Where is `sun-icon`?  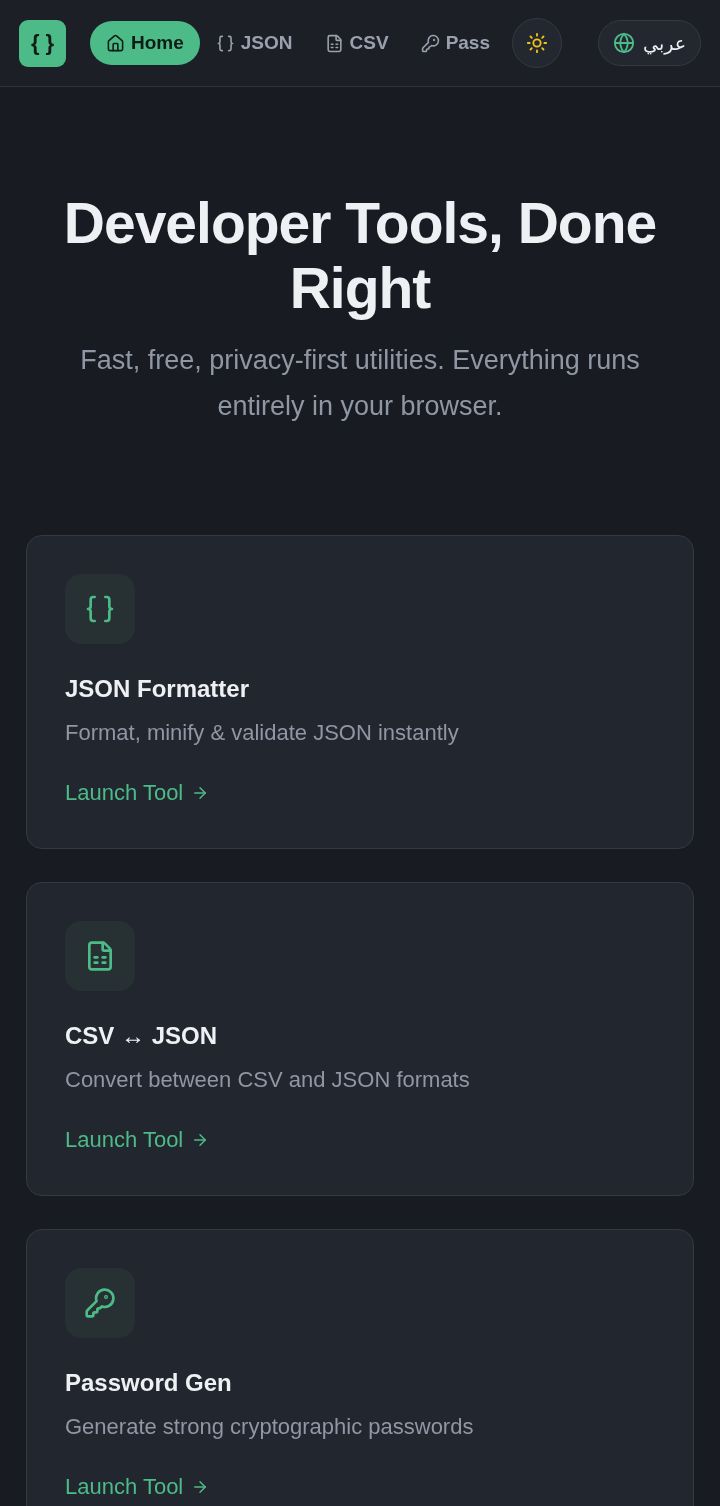
sun-icon is located at coordinates (537, 43).